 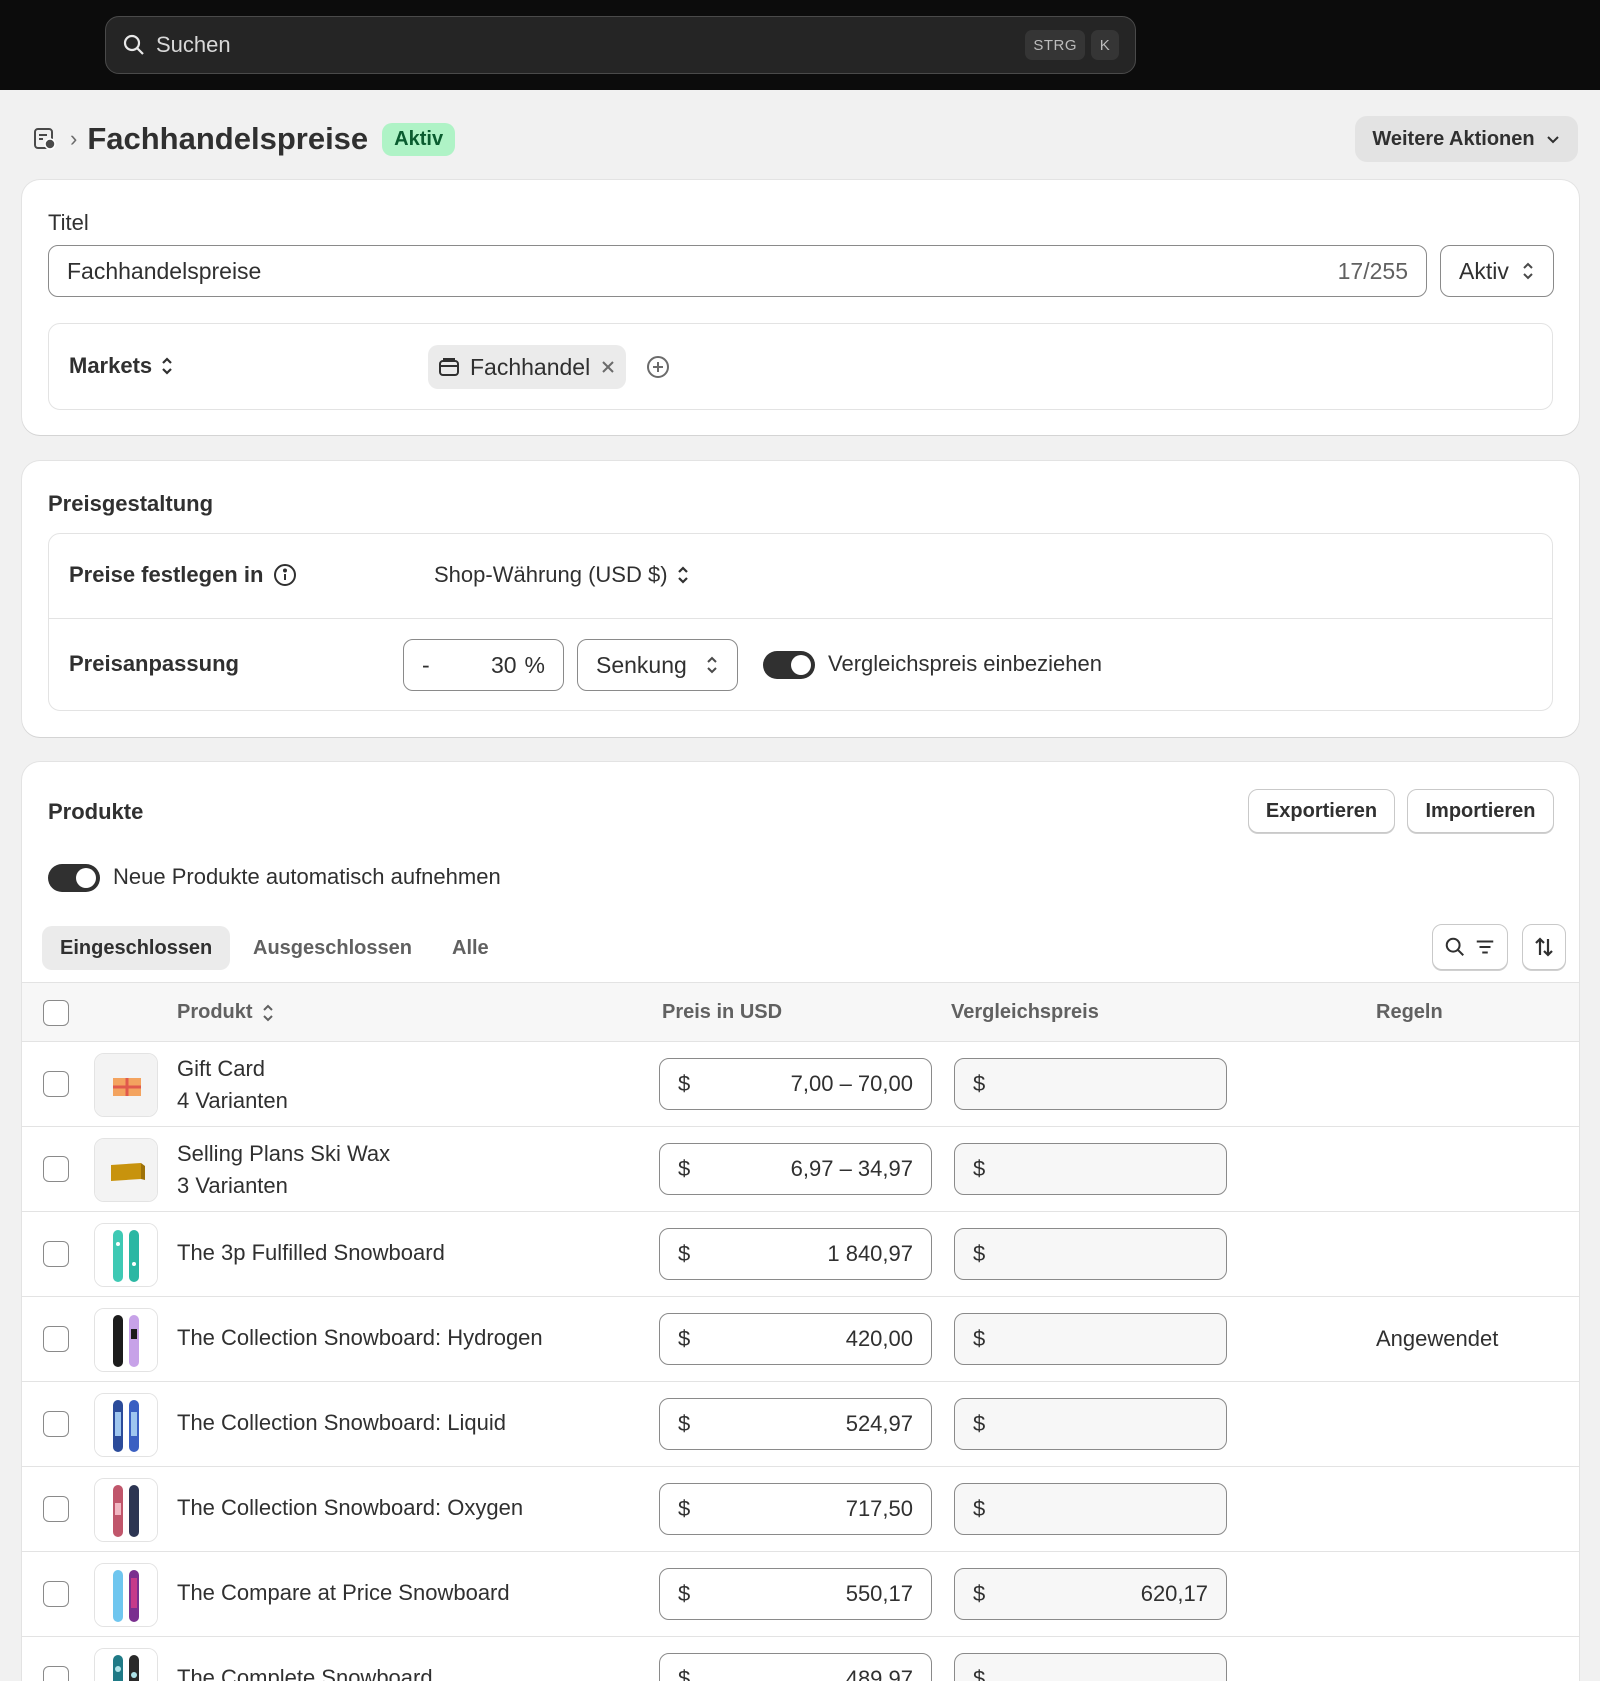 What do you see at coordinates (657, 665) in the screenshot?
I see `adjust-type-select: Senkung` at bounding box center [657, 665].